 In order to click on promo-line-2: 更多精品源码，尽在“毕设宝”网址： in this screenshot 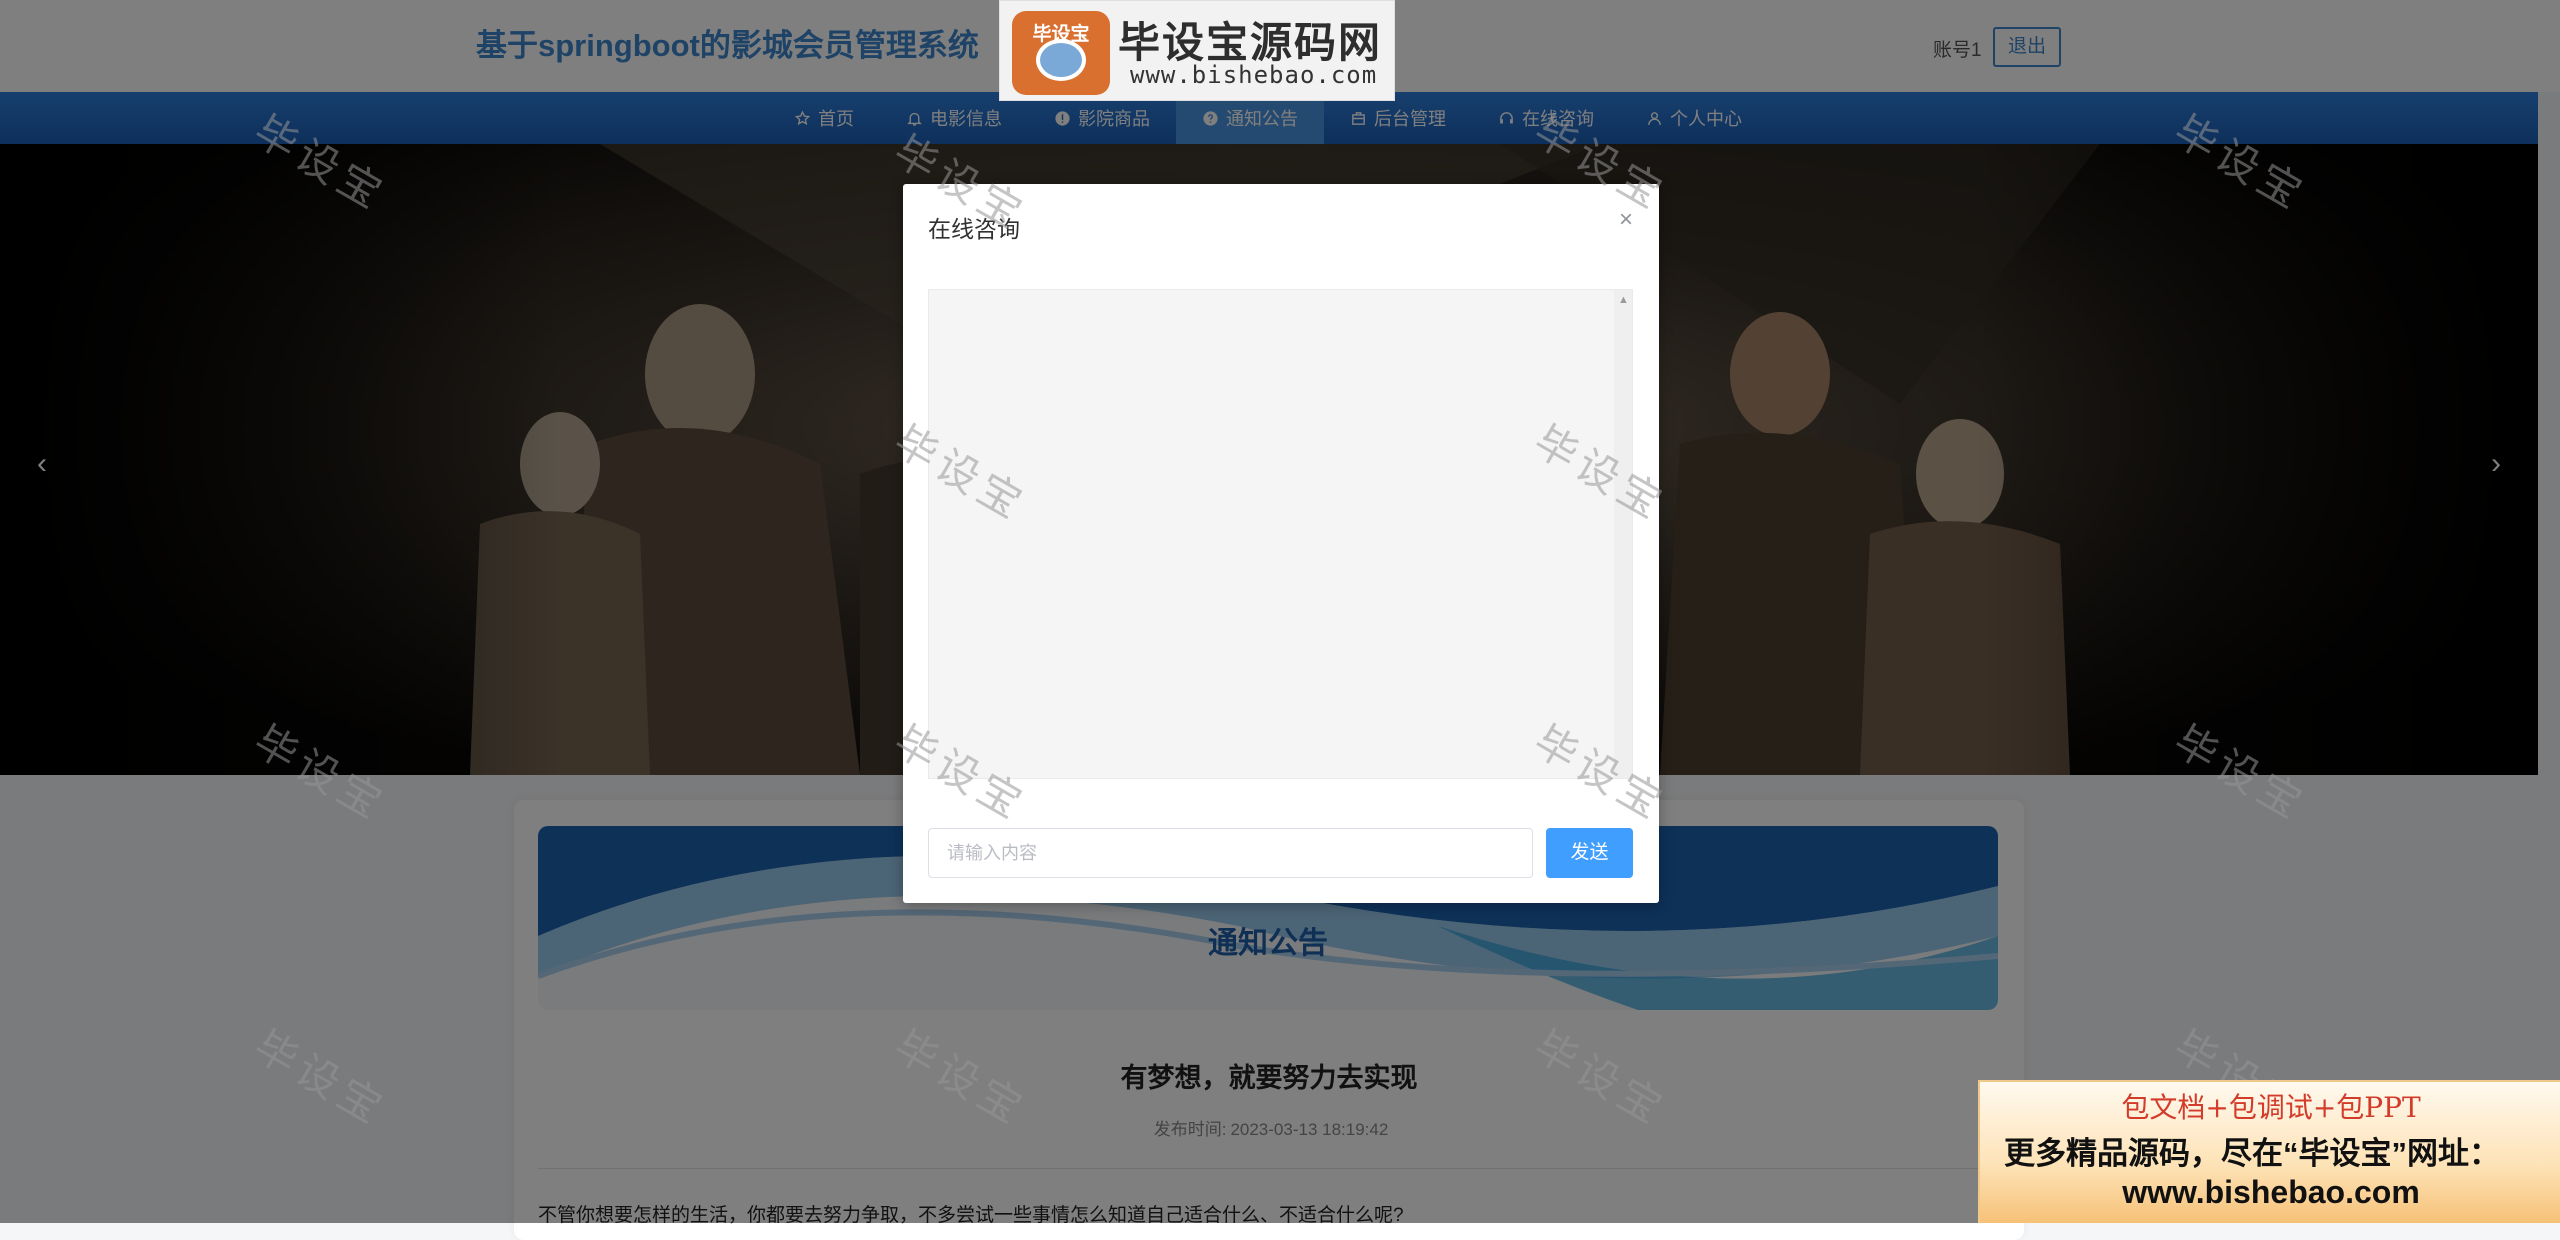, I will do `click(2252, 1153)`.